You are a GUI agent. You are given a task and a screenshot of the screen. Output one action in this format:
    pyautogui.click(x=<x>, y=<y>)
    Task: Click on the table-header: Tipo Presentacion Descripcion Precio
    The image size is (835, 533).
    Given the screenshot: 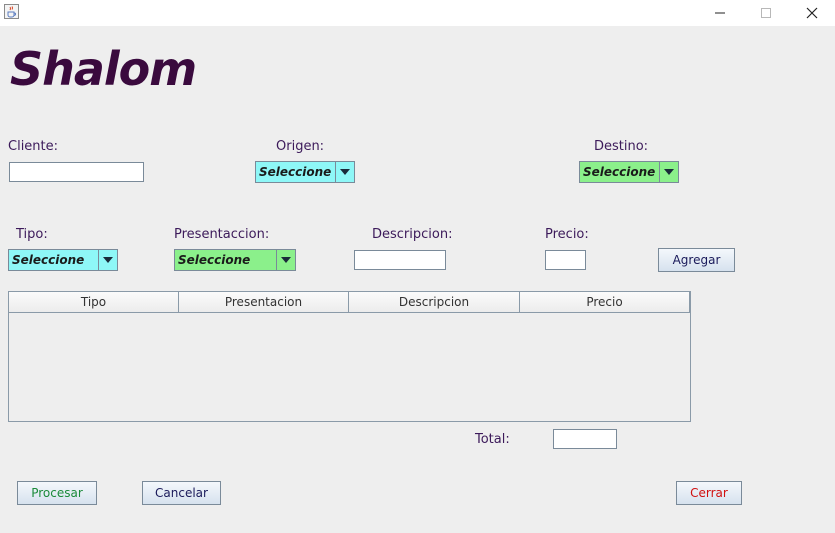 What is the action you would take?
    pyautogui.click(x=349, y=302)
    